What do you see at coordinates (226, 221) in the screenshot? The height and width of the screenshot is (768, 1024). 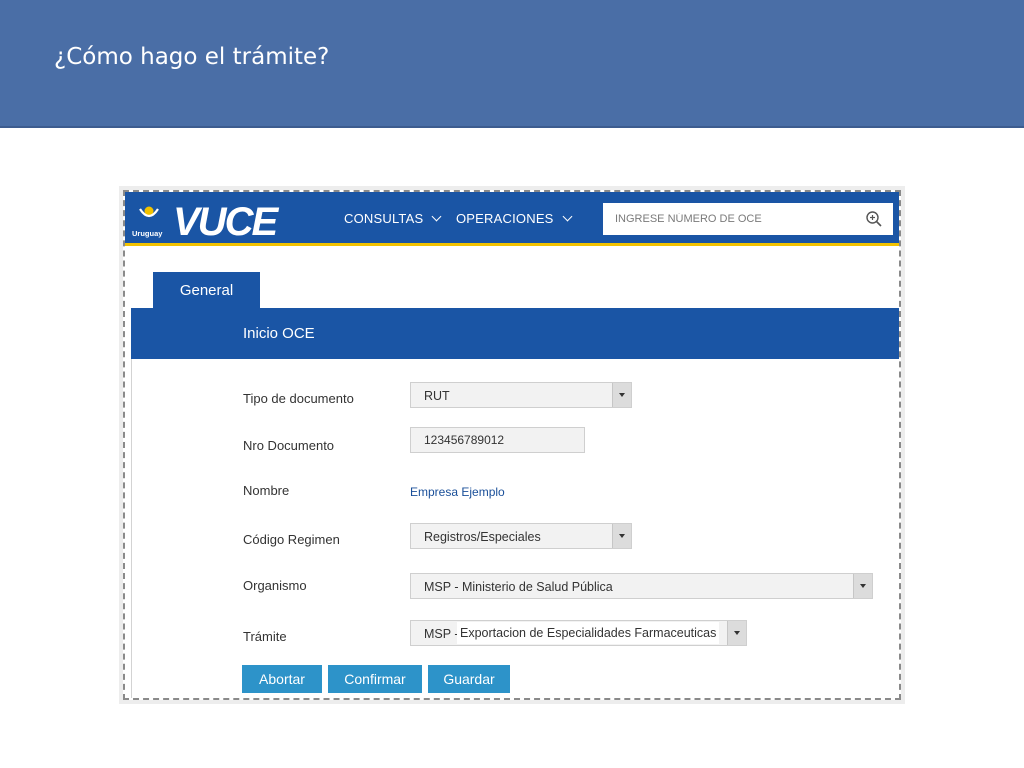 I see `logo-wordmark: VUCE` at bounding box center [226, 221].